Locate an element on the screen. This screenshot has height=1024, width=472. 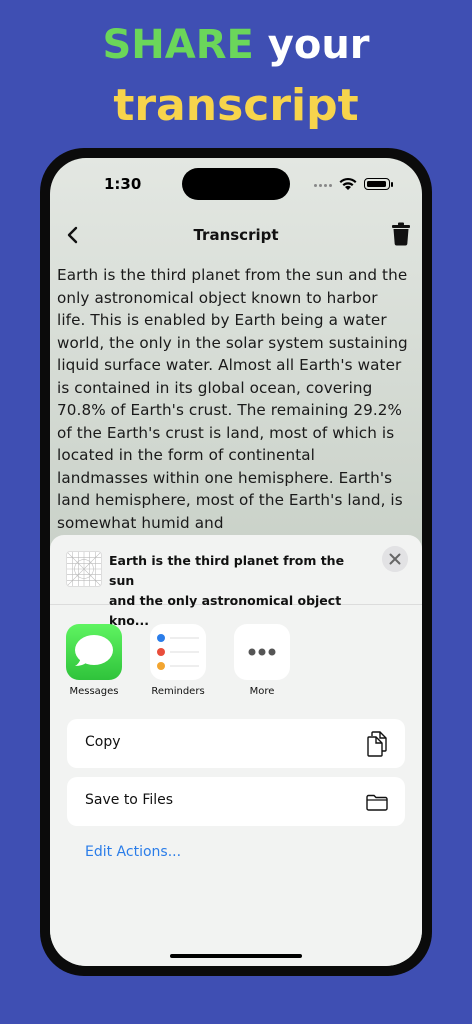
share-app-messages: Messages is located at coordinates (94, 660).